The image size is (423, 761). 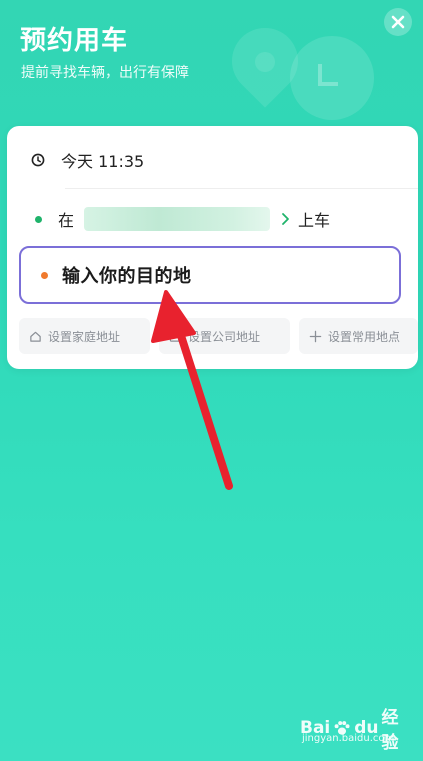 I want to click on watermark-url: jingyan.baidu.com, so click(x=348, y=738).